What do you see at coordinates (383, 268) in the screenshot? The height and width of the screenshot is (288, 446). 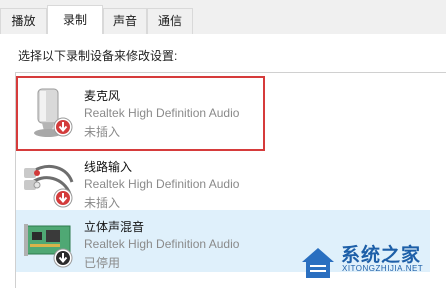 I see `watermark-subtitle: XITONGZHIJIA.NET` at bounding box center [383, 268].